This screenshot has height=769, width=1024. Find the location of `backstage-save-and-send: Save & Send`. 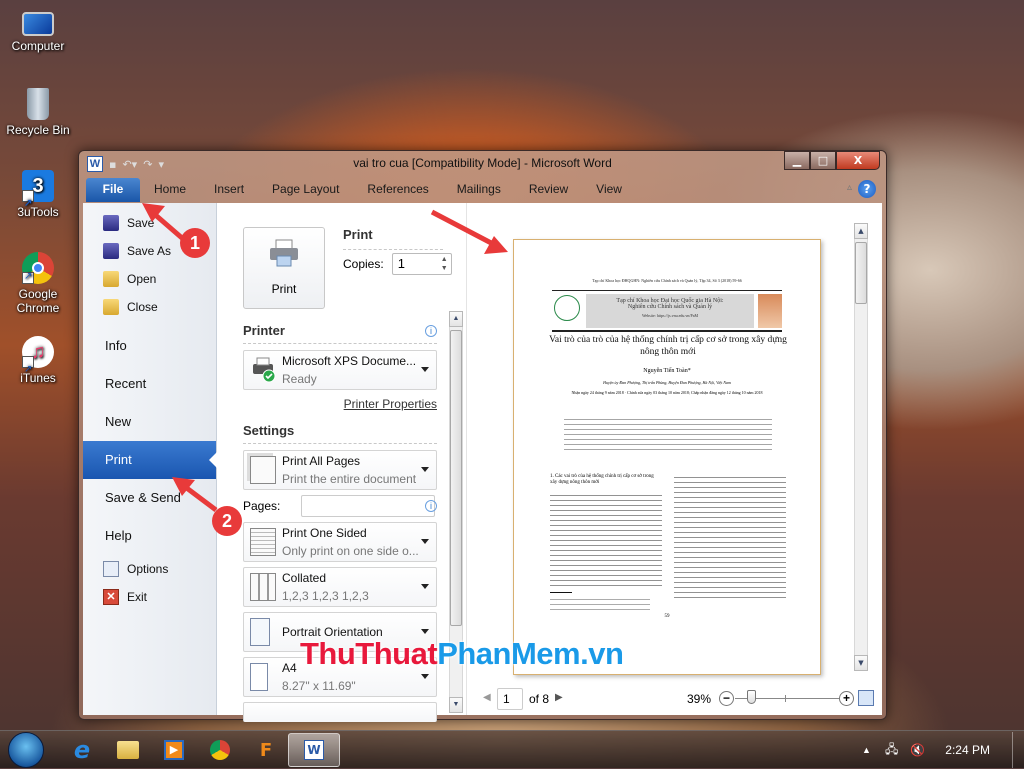

backstage-save-and-send: Save & Send is located at coordinates (149, 498).